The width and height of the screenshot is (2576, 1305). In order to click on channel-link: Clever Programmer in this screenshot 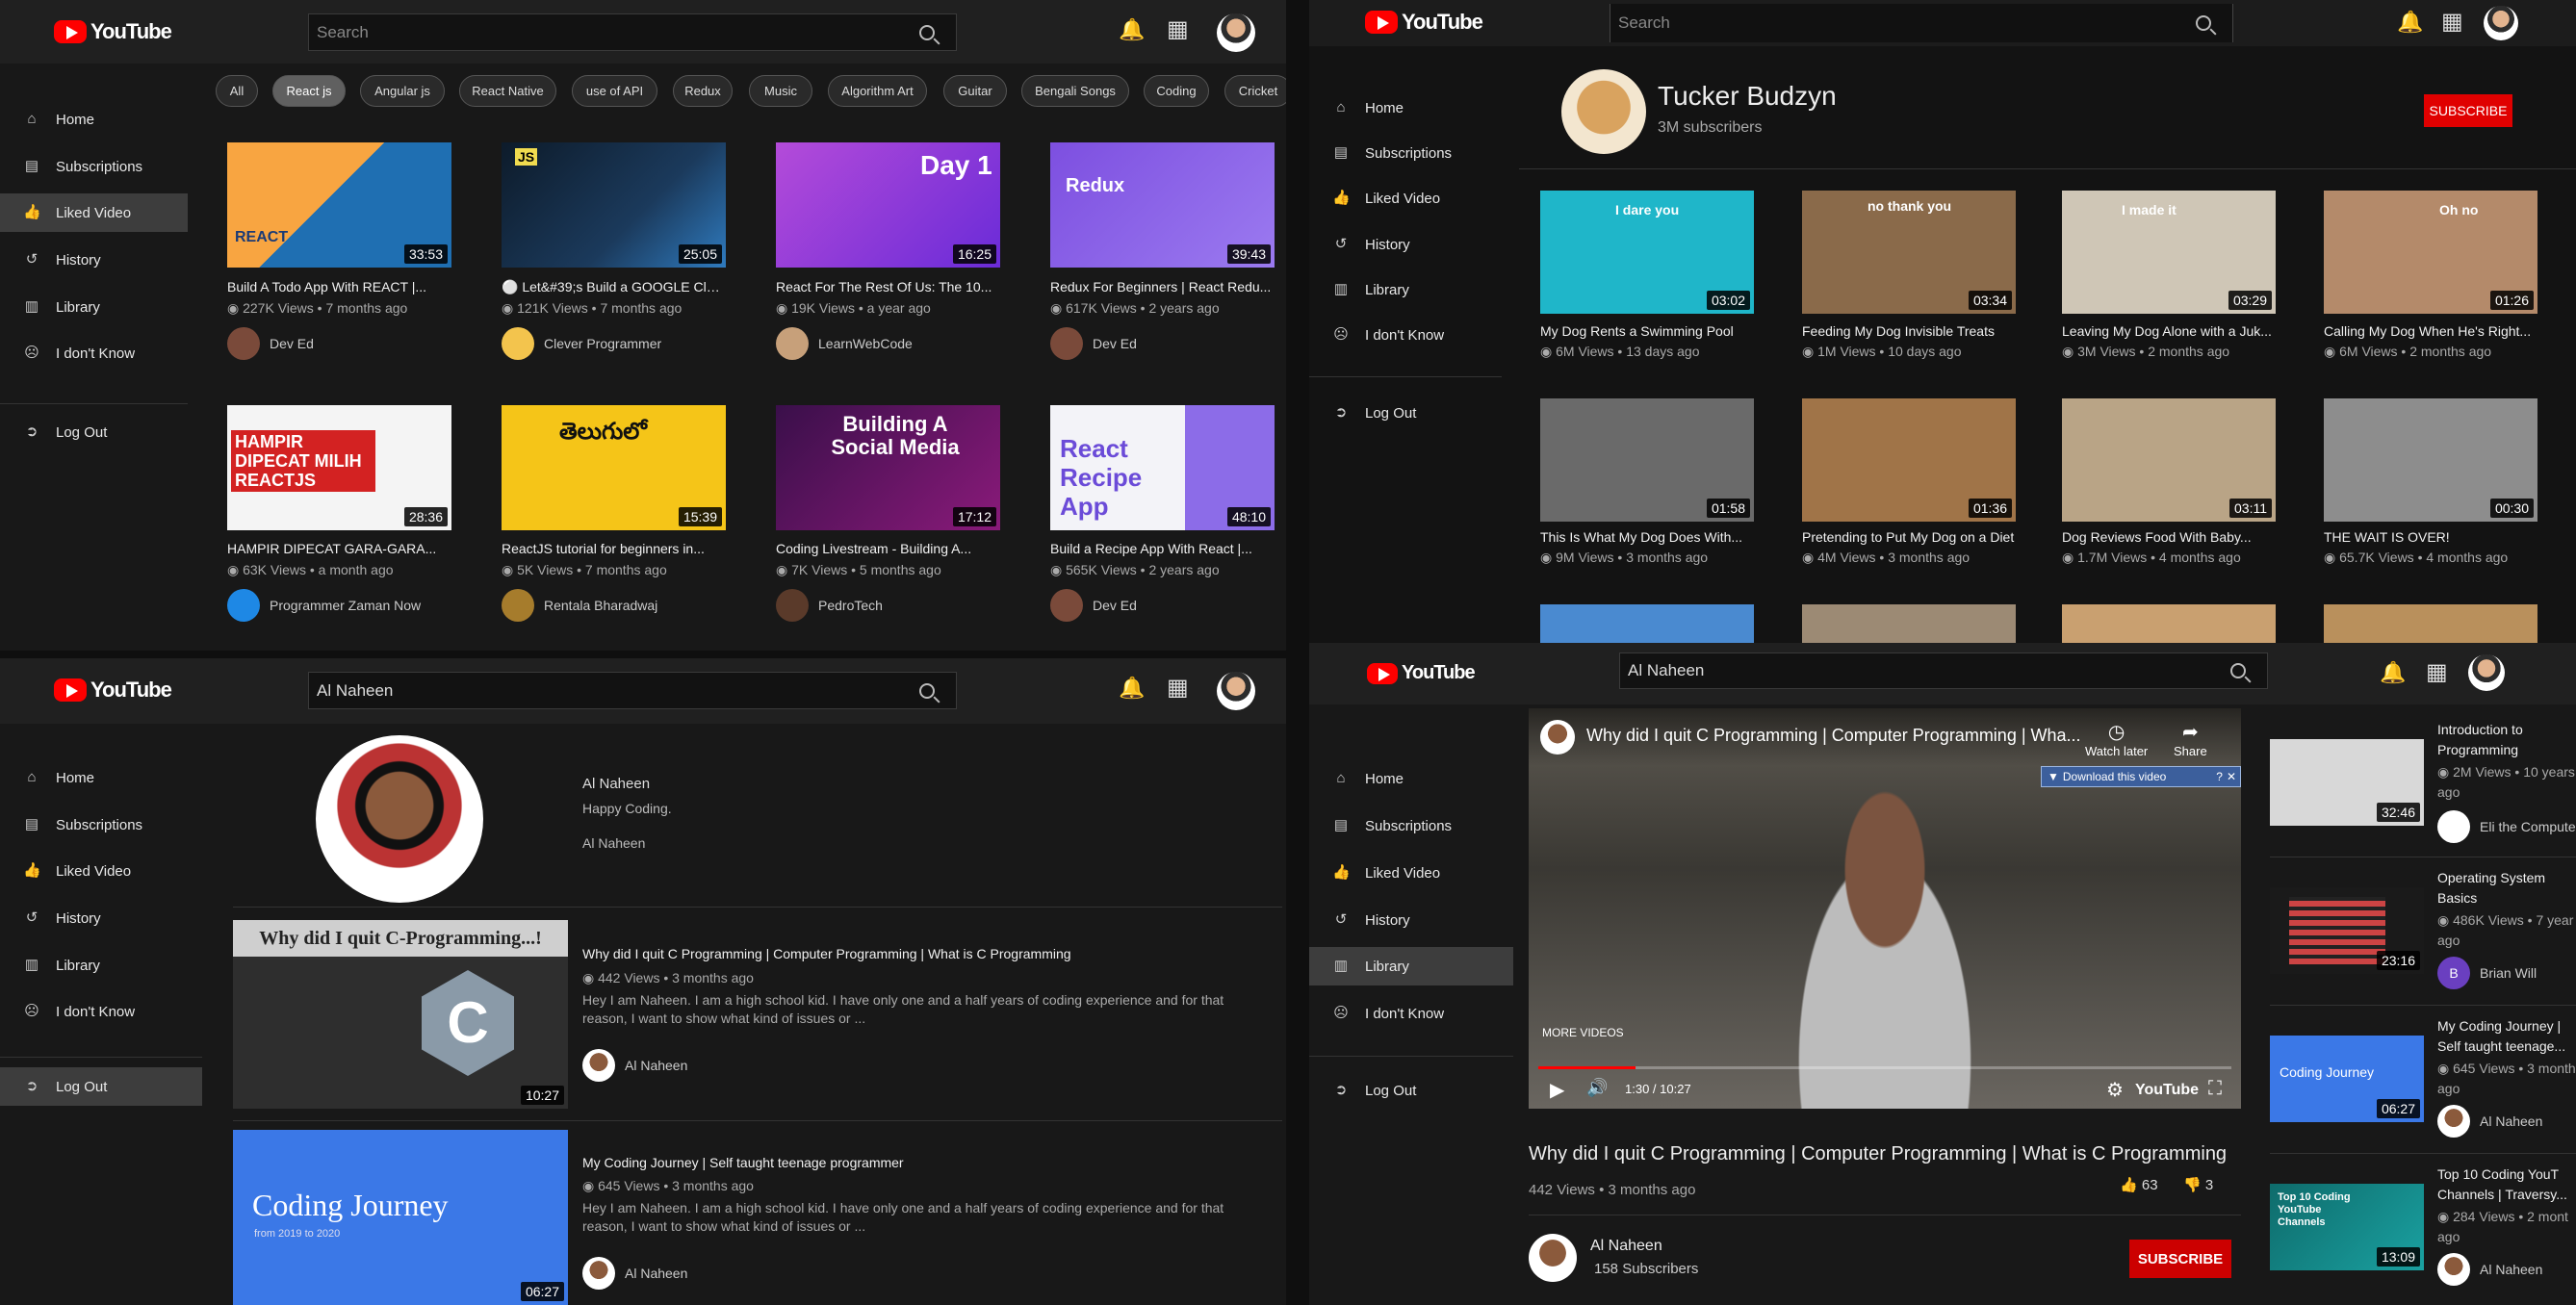, I will do `click(582, 343)`.